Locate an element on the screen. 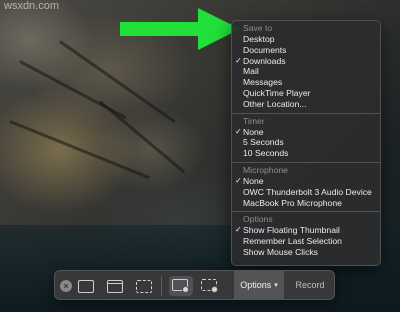 This screenshot has height=312, width=400. menu-item-label: Show Floating Thumbnail is located at coordinates (291, 230).